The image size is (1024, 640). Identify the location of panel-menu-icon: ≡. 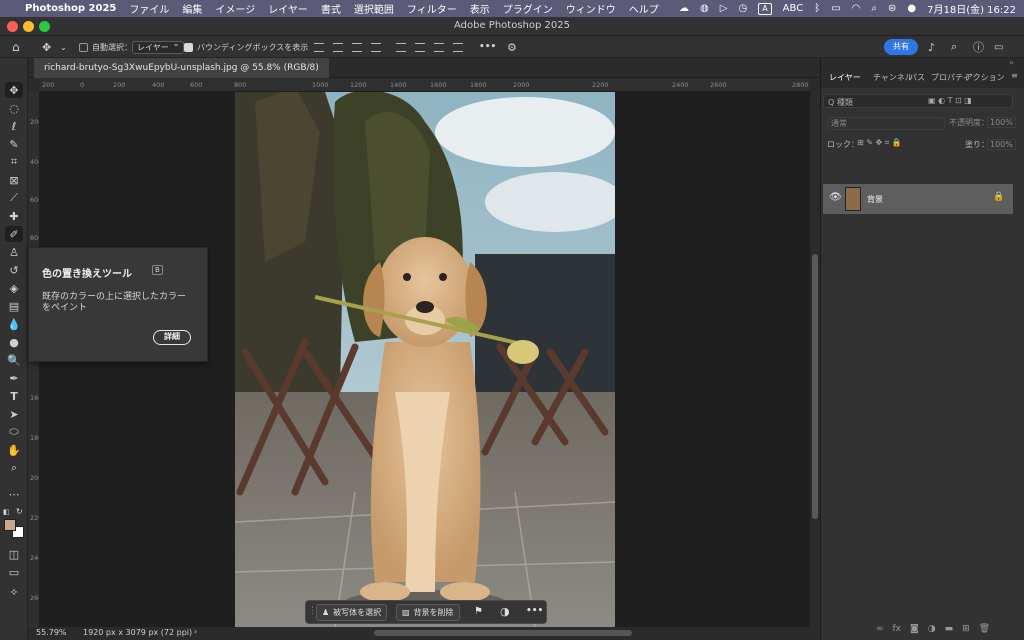
(1014, 75).